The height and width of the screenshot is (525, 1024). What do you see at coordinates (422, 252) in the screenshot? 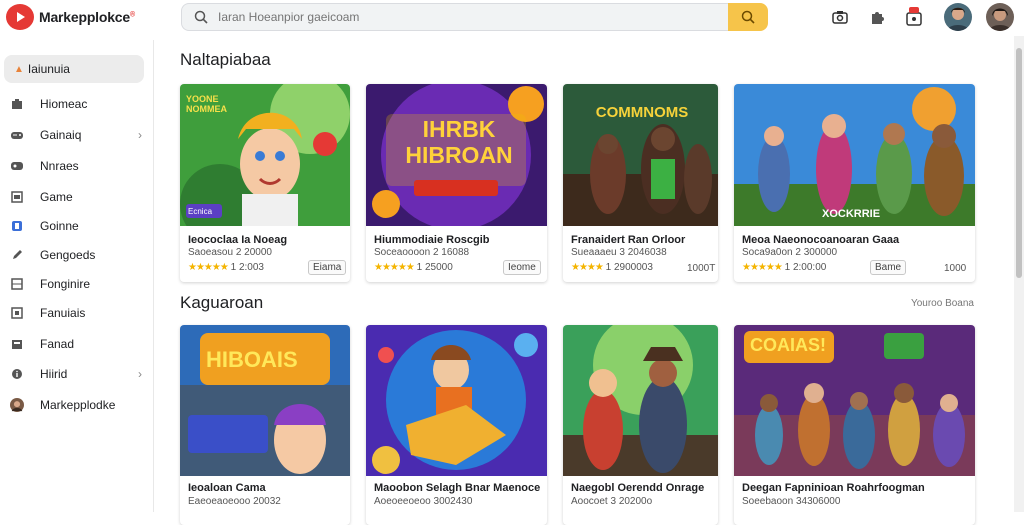
I see `card-rating-text: Soceaoooon 2 16088` at bounding box center [422, 252].